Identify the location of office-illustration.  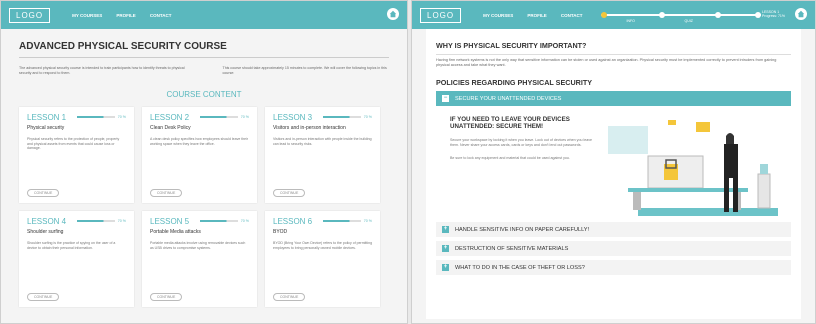
(693, 168).